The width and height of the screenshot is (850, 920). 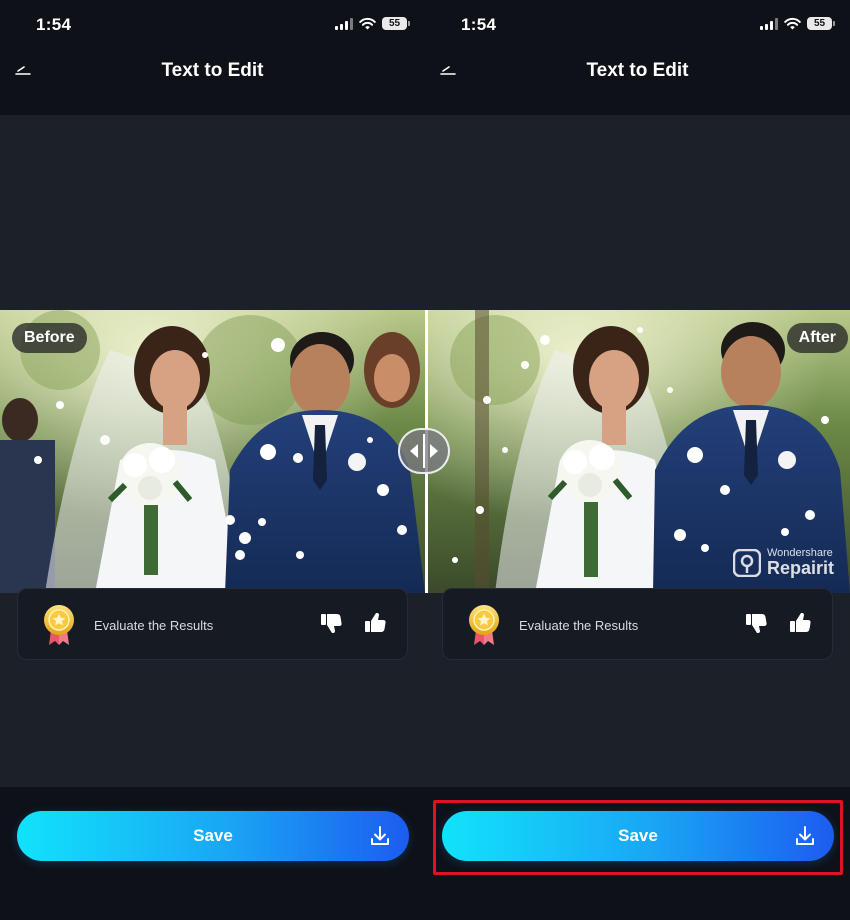 I want to click on repairit-watermark: Wondershare Repairit, so click(x=783, y=563).